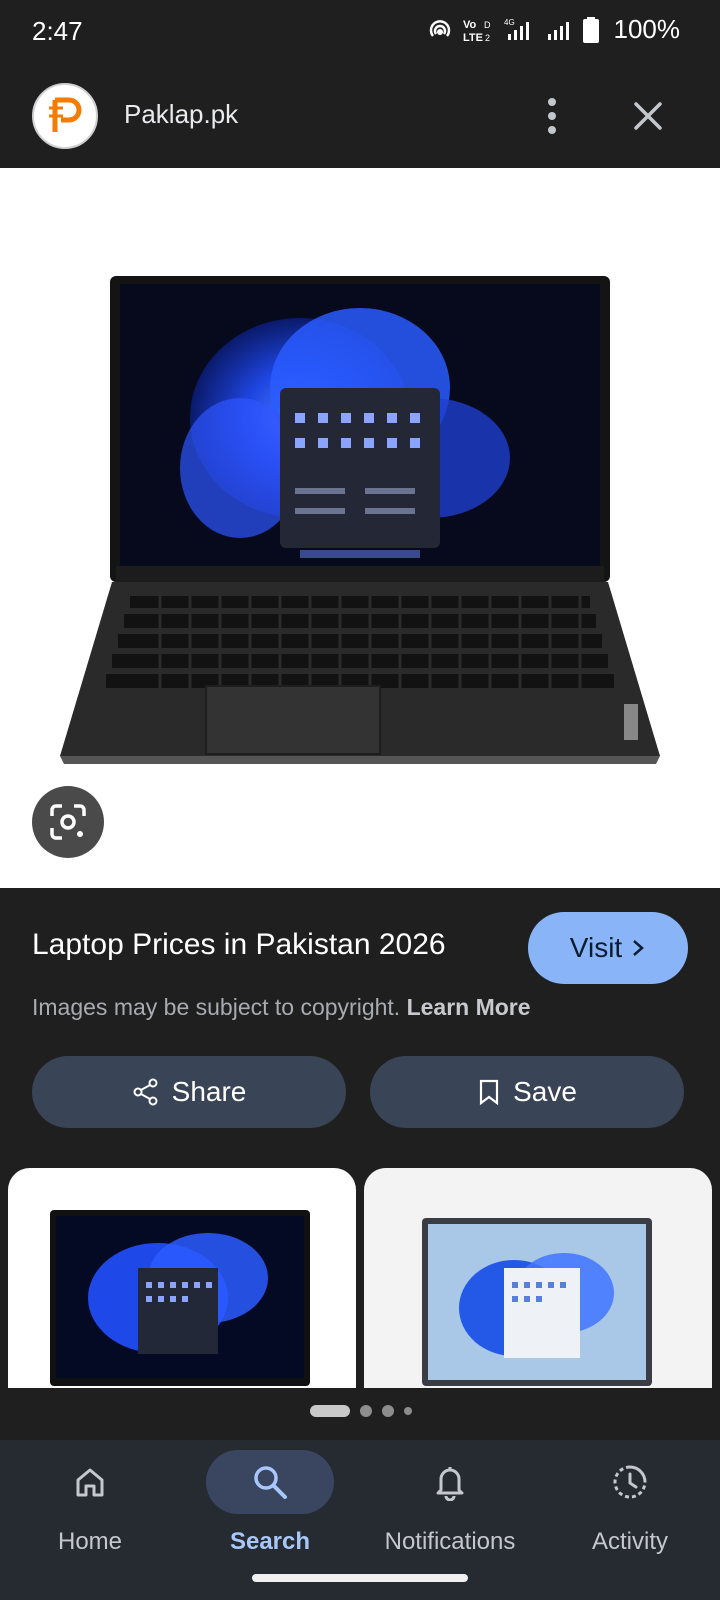 The image size is (720, 1600). Describe the element at coordinates (590, 29) in the screenshot. I see `battery-icon` at that location.